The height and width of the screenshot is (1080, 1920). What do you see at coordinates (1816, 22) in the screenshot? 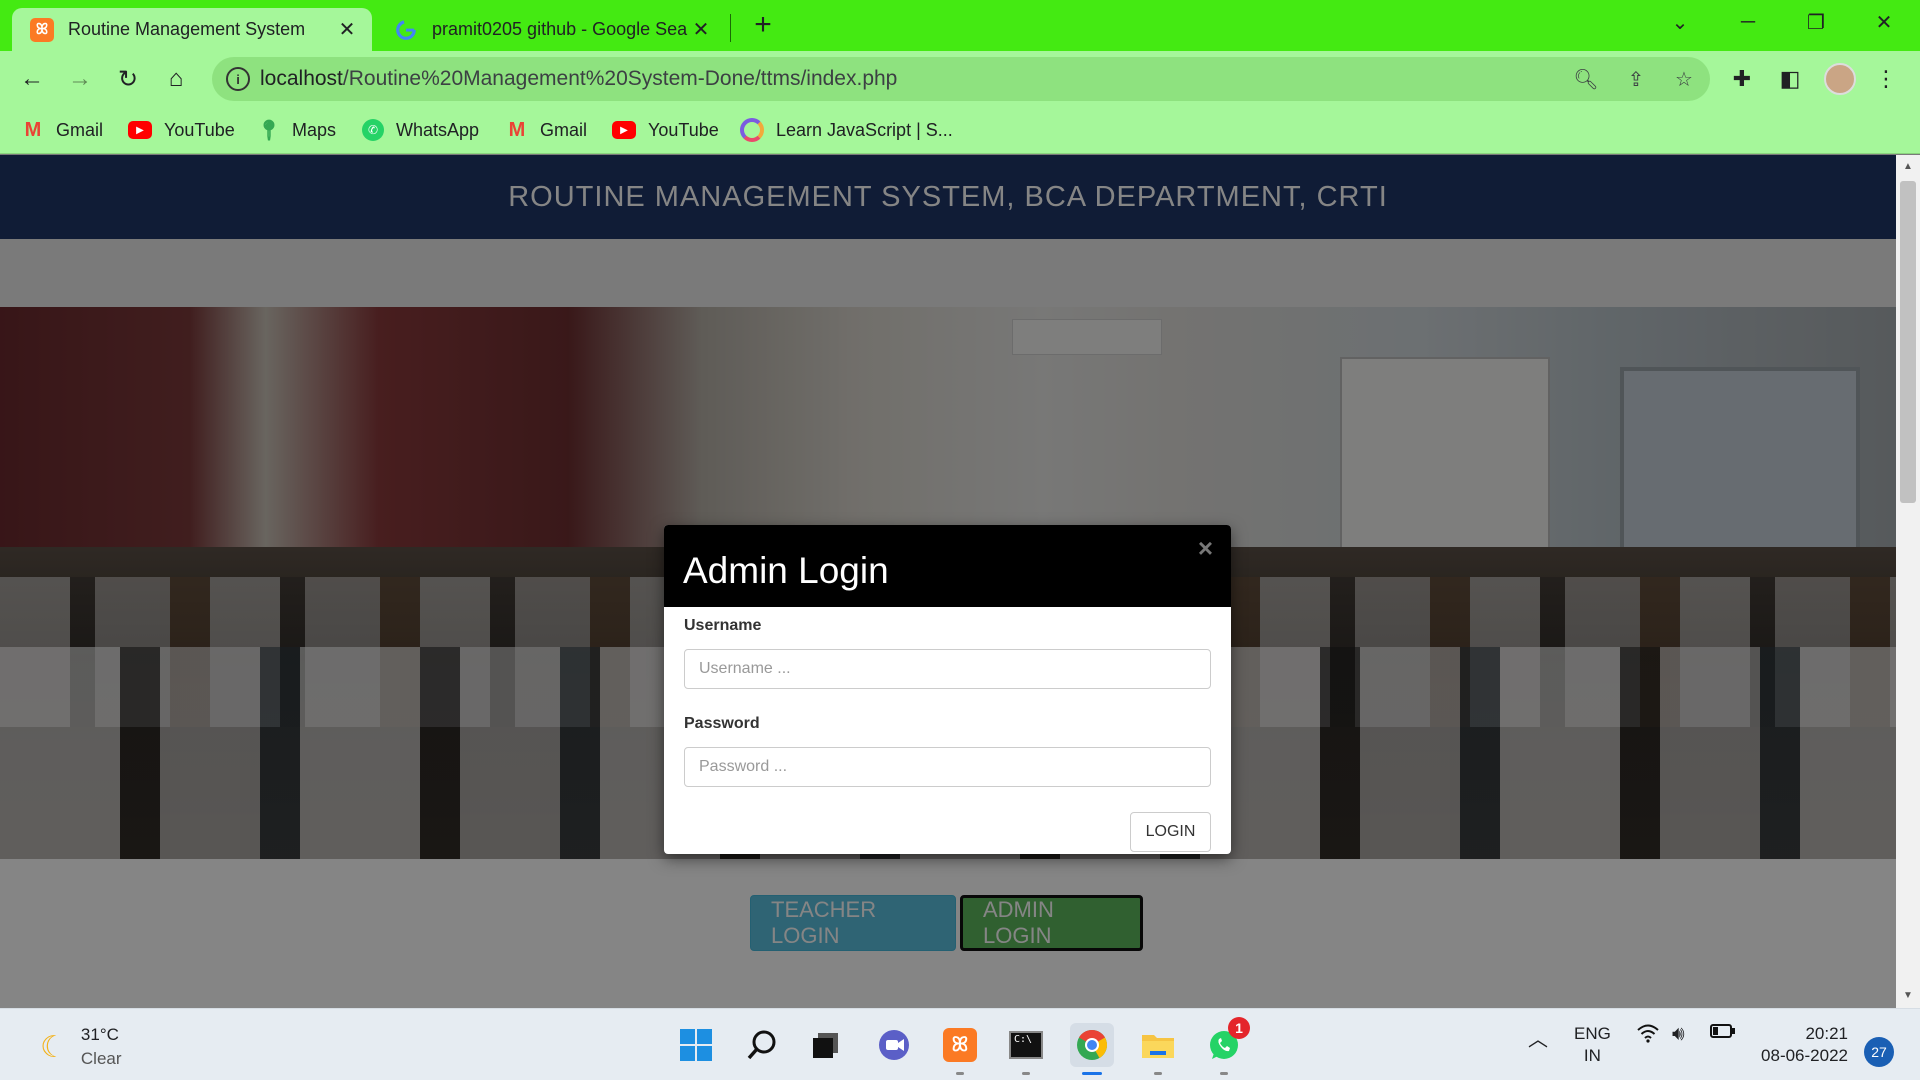
I see `restore-icon: ❐` at bounding box center [1816, 22].